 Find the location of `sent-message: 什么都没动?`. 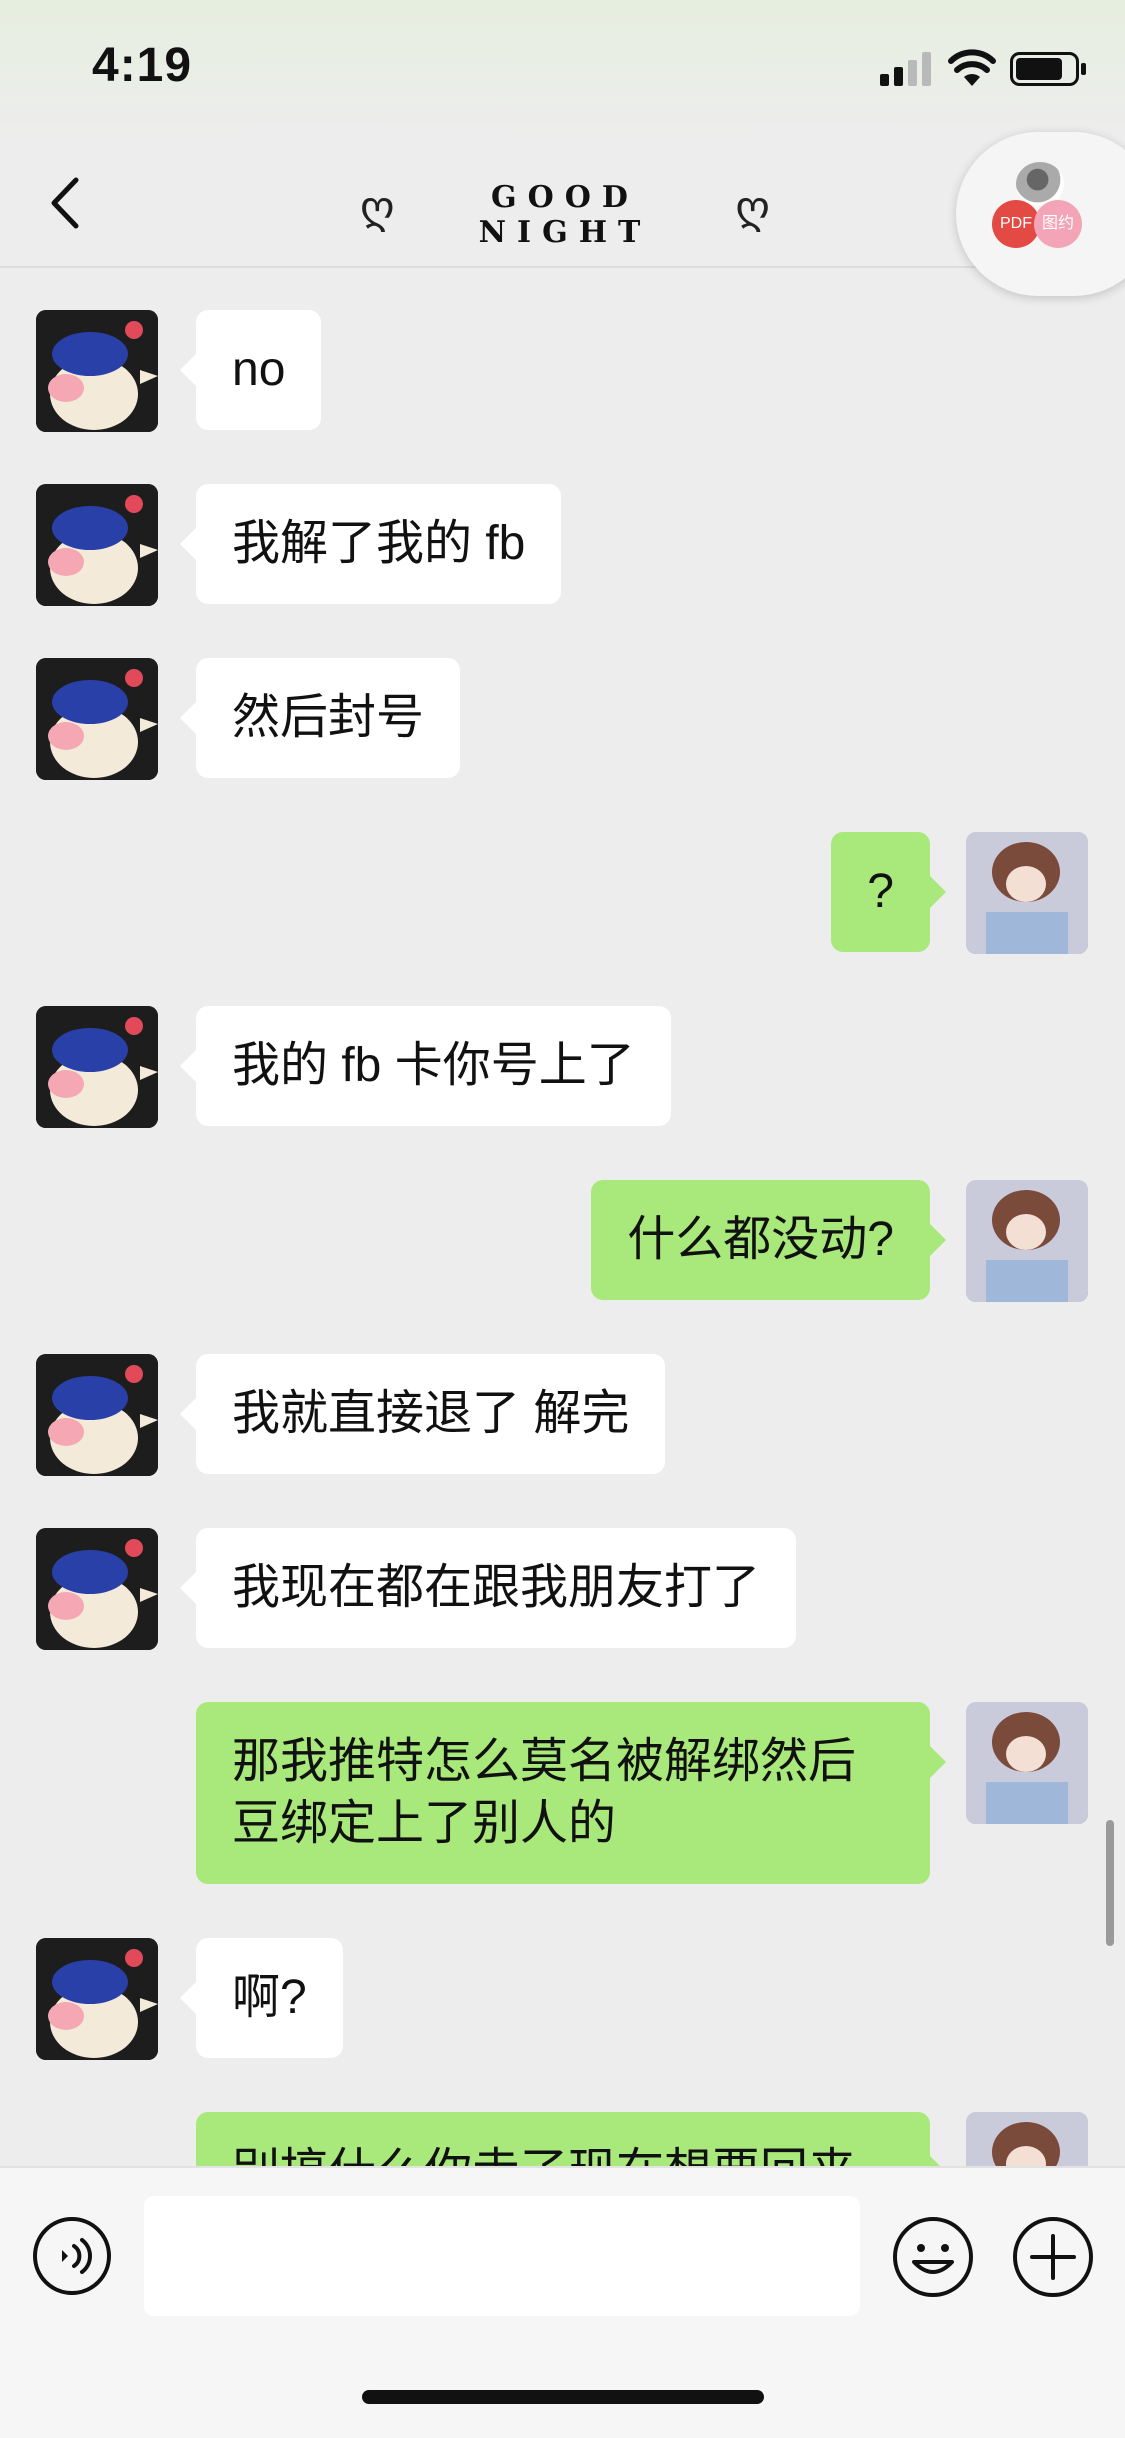

sent-message: 什么都没动? is located at coordinates (768, 1240).